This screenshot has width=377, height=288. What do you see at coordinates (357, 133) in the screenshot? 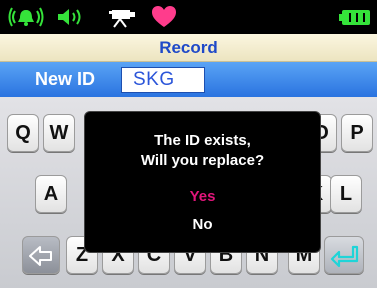
I see `key-p: P` at bounding box center [357, 133].